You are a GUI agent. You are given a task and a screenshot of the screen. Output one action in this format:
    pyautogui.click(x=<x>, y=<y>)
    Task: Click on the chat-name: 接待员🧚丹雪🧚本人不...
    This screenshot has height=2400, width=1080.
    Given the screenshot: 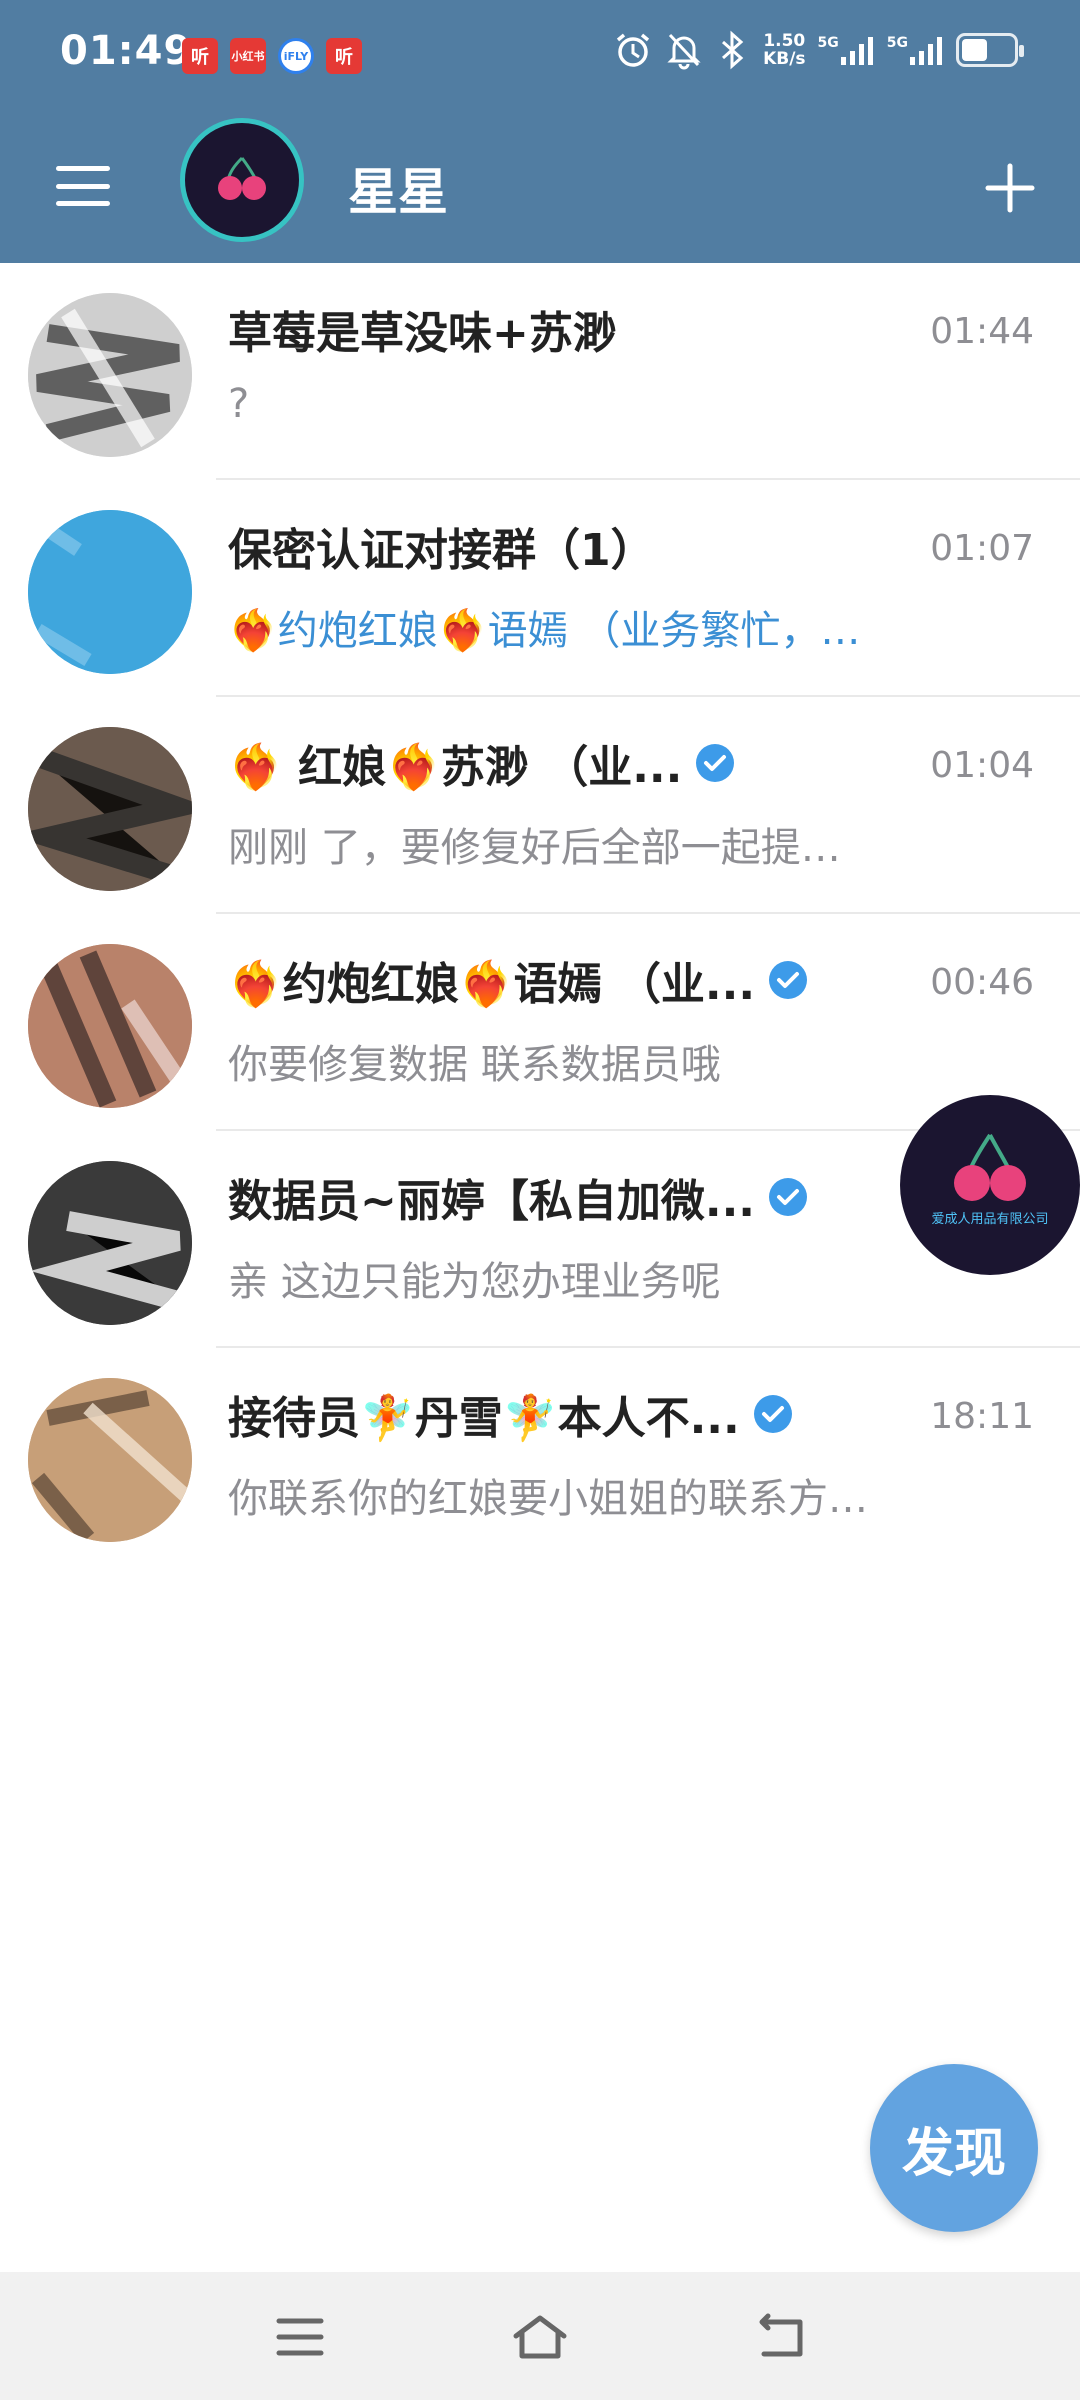 What is the action you would take?
    pyautogui.click(x=511, y=1414)
    